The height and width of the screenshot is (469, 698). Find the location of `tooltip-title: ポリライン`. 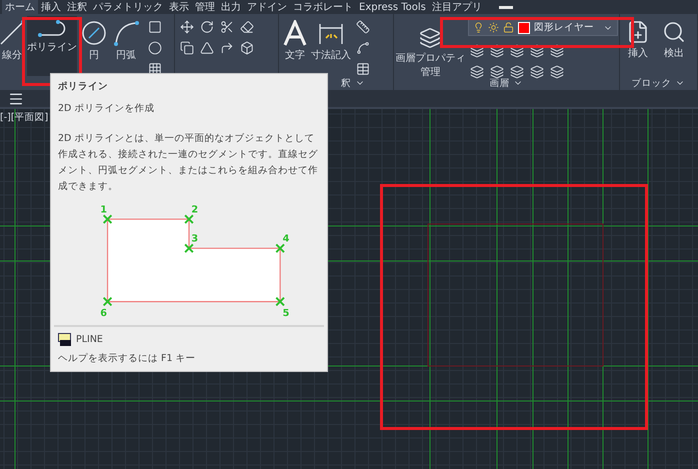

tooltip-title: ポリライン is located at coordinates (83, 86).